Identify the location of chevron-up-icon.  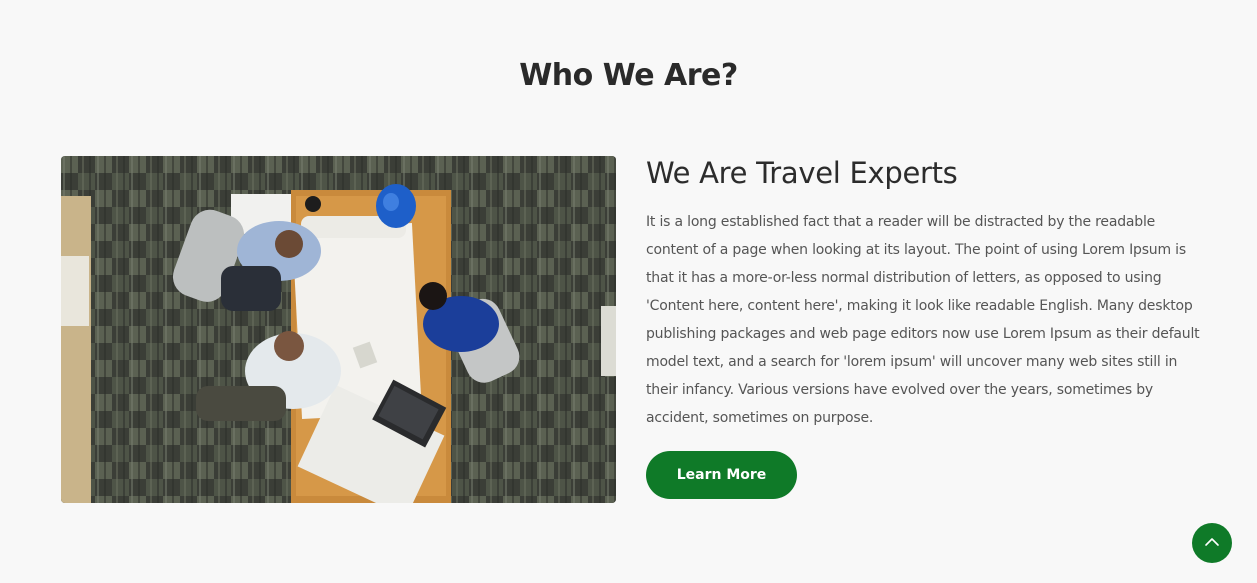
(1212, 543).